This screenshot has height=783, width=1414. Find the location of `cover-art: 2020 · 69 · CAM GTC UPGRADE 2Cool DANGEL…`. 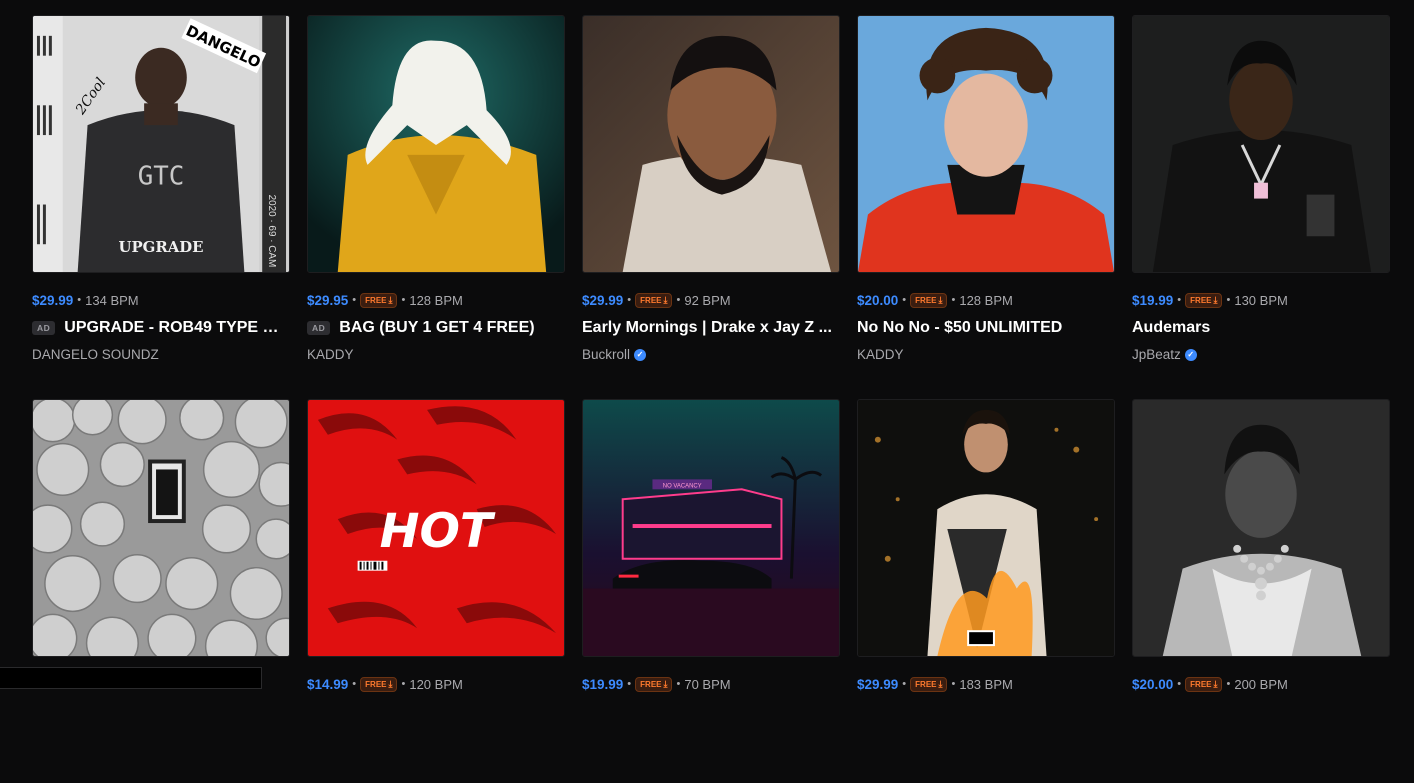

cover-art: 2020 · 69 · CAM GTC UPGRADE 2Cool DANGEL… is located at coordinates (161, 144).